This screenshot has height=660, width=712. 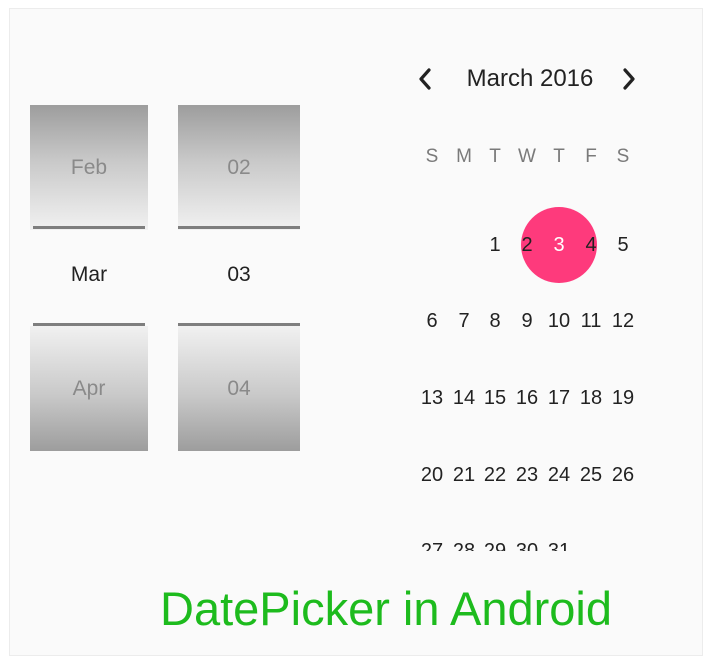 I want to click on chevron-left-icon, so click(x=425, y=79).